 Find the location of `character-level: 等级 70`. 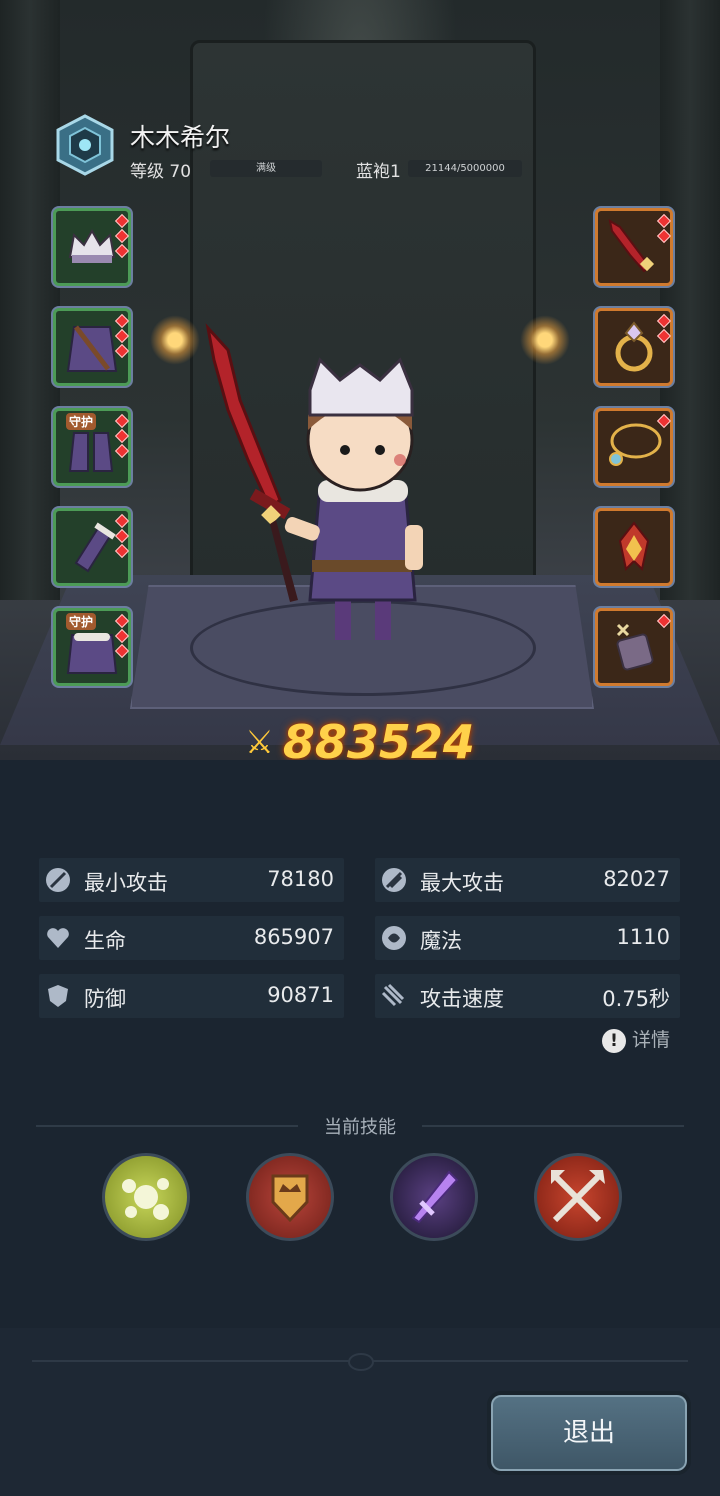

character-level: 等级 70 is located at coordinates (161, 172).